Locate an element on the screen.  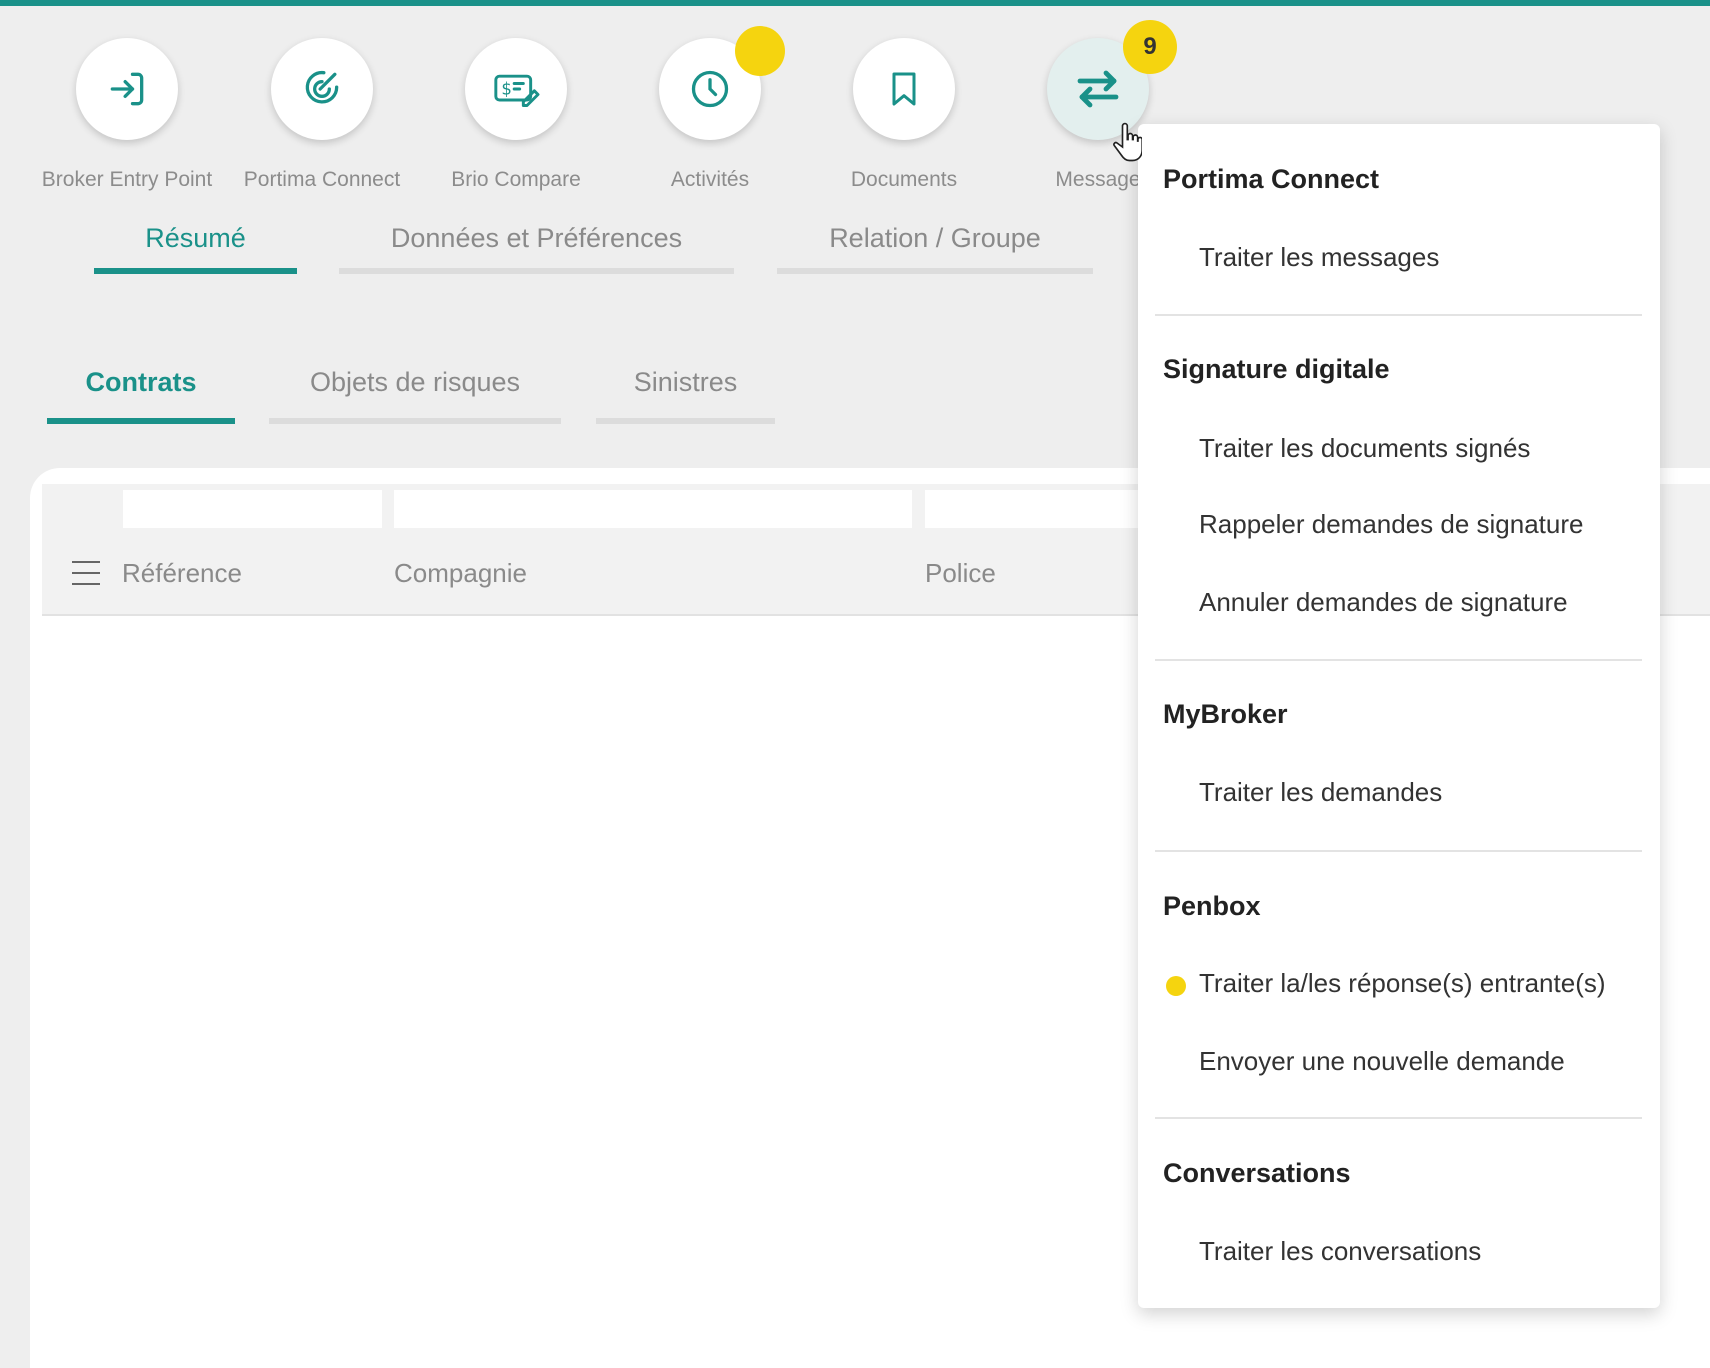
tab-relation-groupe: Relation / Groupe is located at coordinates (935, 238).